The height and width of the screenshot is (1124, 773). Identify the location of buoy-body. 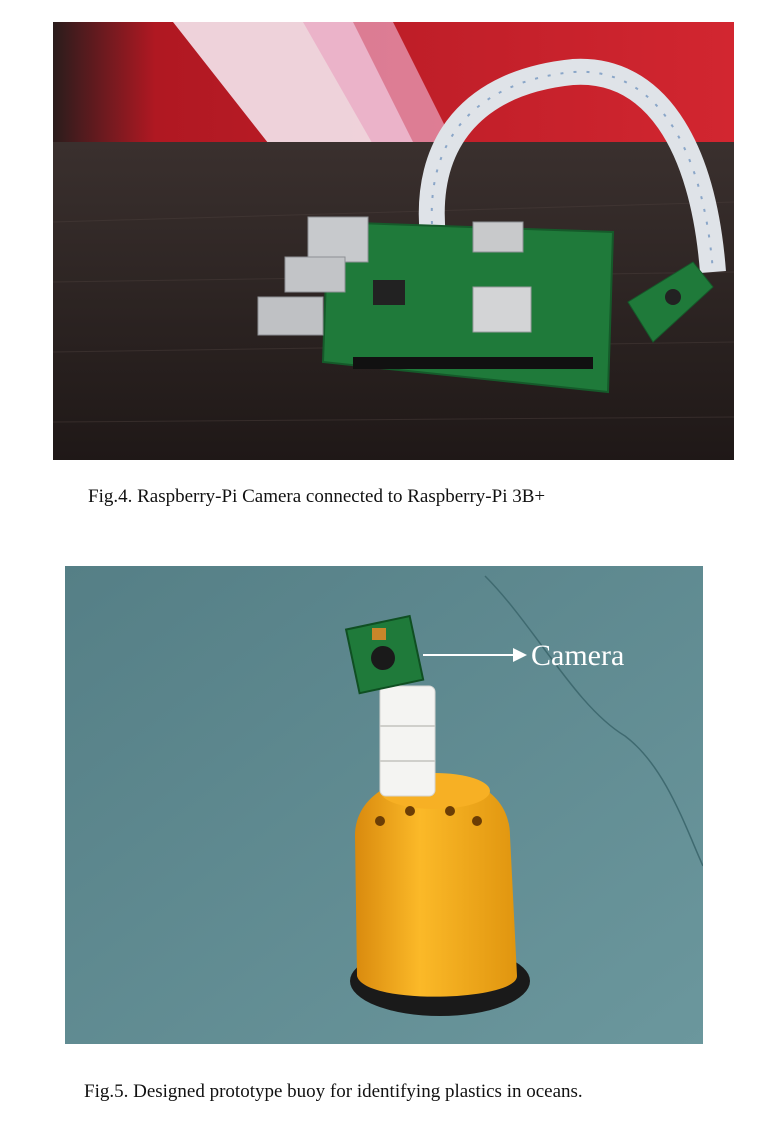
(436, 886).